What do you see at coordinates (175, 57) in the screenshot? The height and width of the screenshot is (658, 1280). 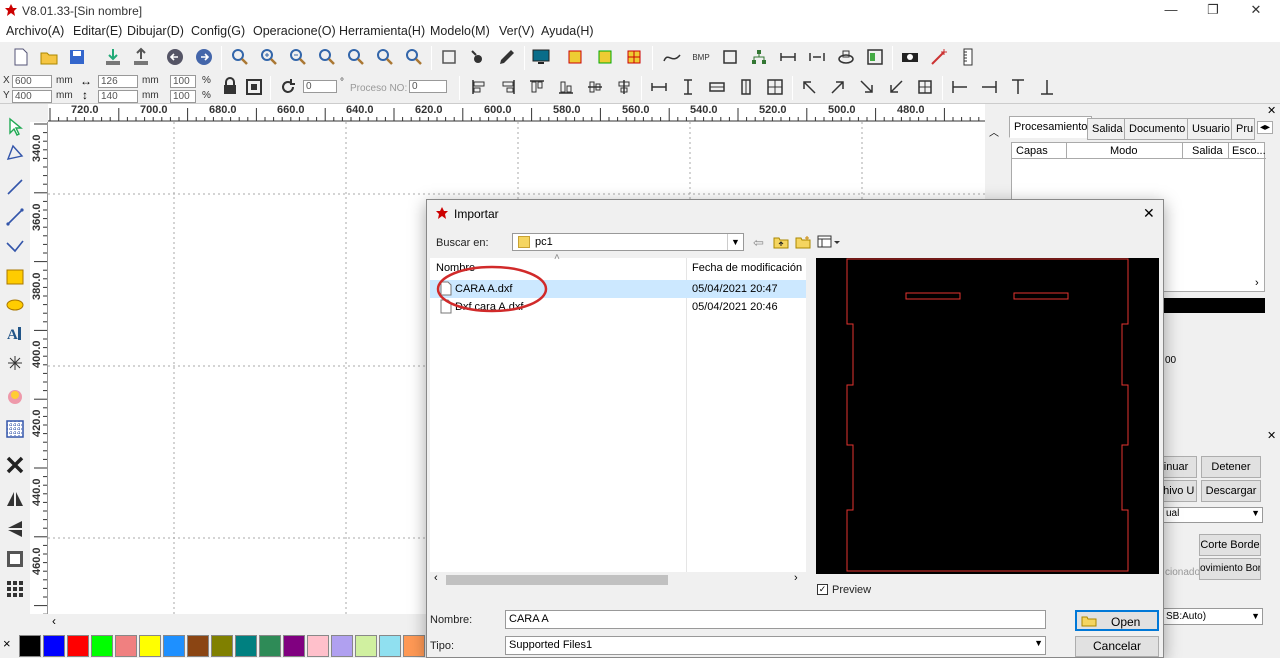 I see `undo-icon` at bounding box center [175, 57].